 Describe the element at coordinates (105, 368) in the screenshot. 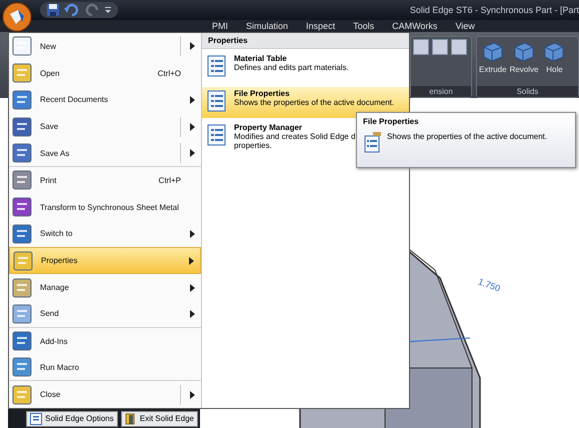

I see `menu-item: Run Macro` at that location.